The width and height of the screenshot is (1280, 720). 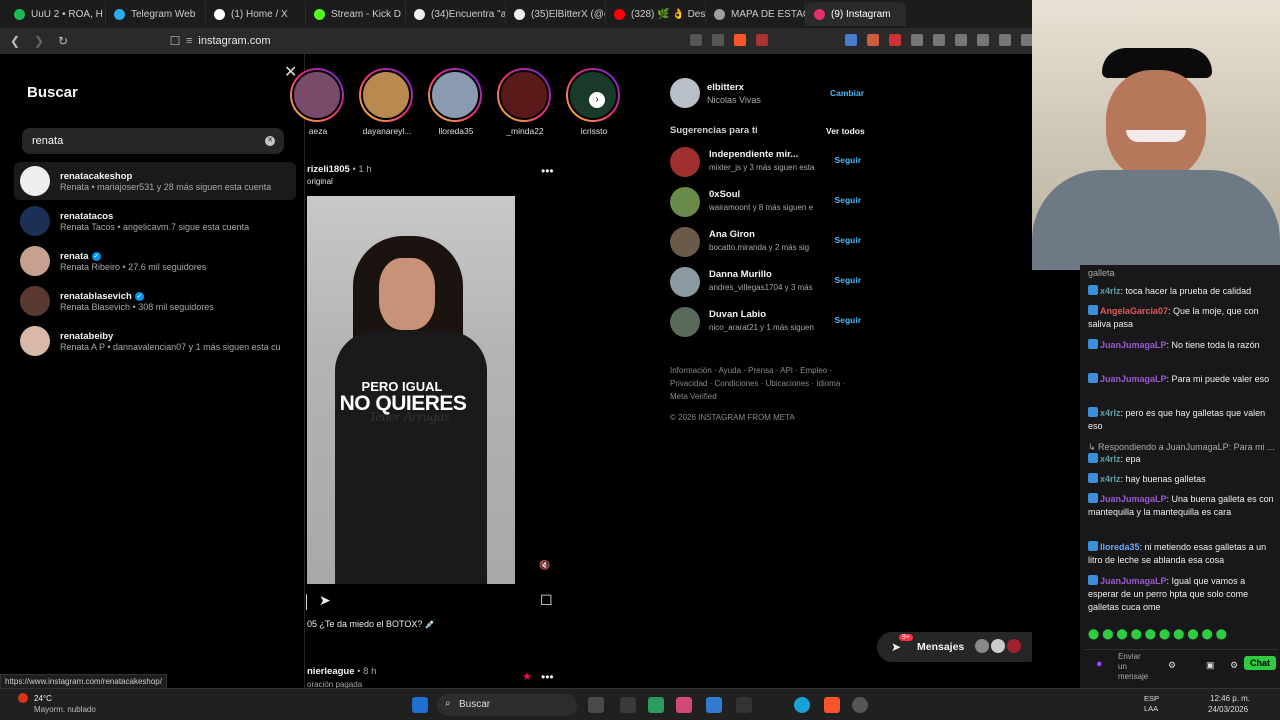 I want to click on next-post-author: nierleague, so click(x=331, y=671).